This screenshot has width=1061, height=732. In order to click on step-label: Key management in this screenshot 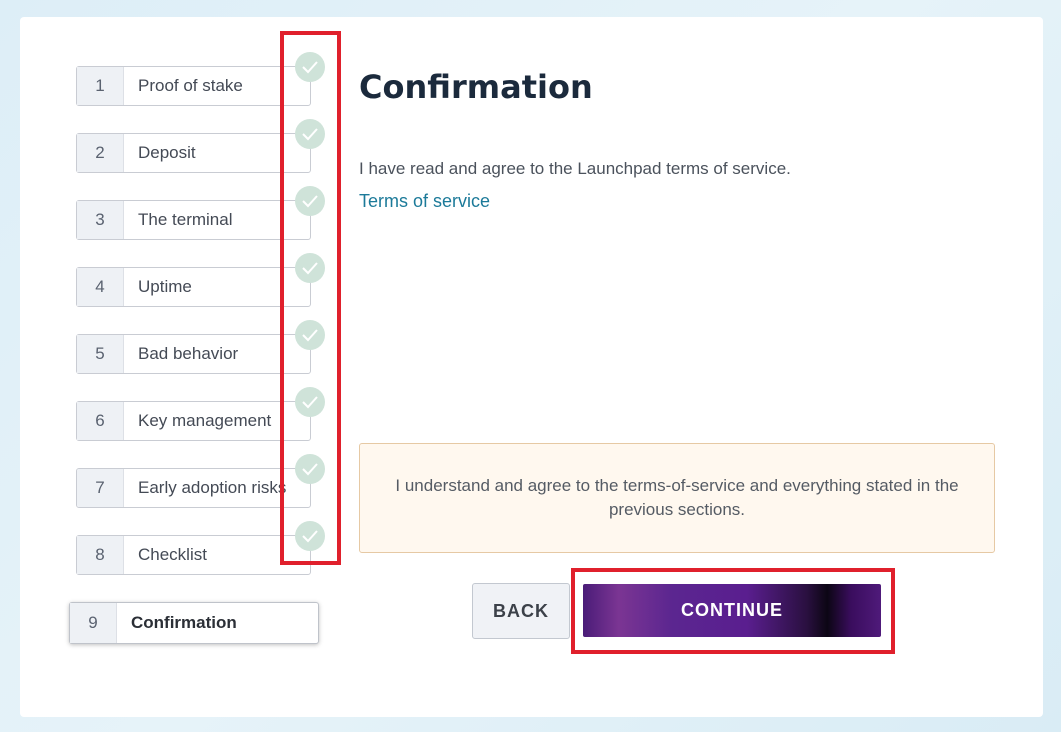, I will do `click(205, 420)`.